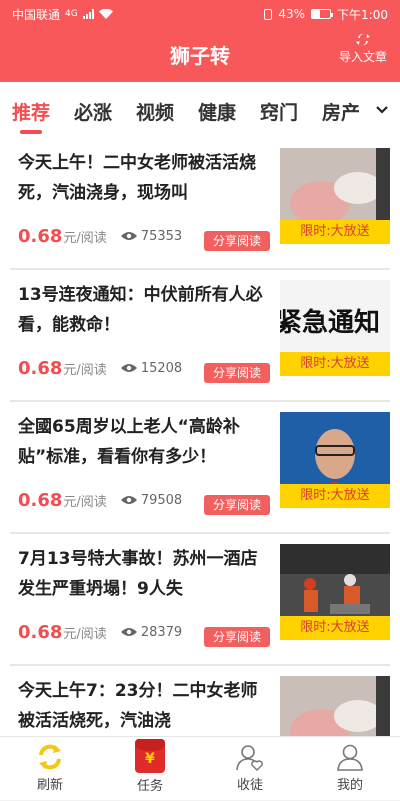 The height and width of the screenshot is (801, 400). I want to click on article-meta: 0.68 元/阅读 75353, so click(100, 236).